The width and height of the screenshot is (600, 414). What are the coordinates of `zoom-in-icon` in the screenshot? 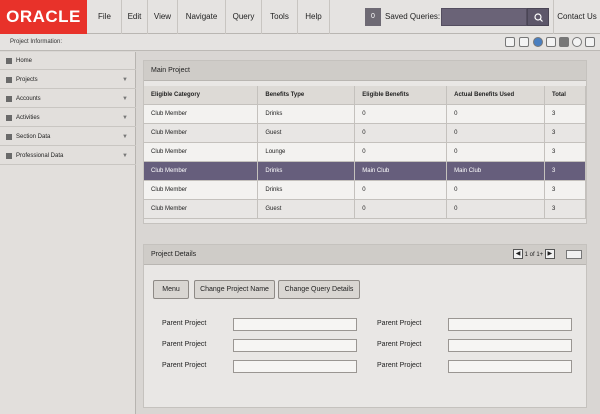 It's located at (510, 42).